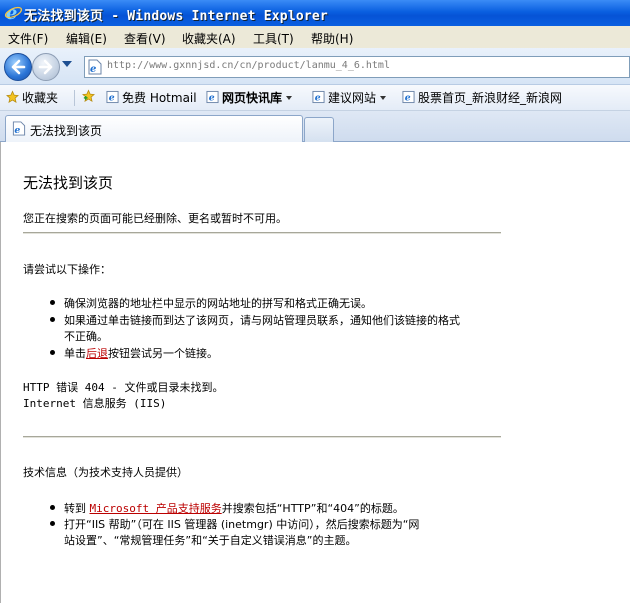 The image size is (630, 603). I want to click on tech-heading: 技术信息（为技术支持人员提供）, so click(105, 472).